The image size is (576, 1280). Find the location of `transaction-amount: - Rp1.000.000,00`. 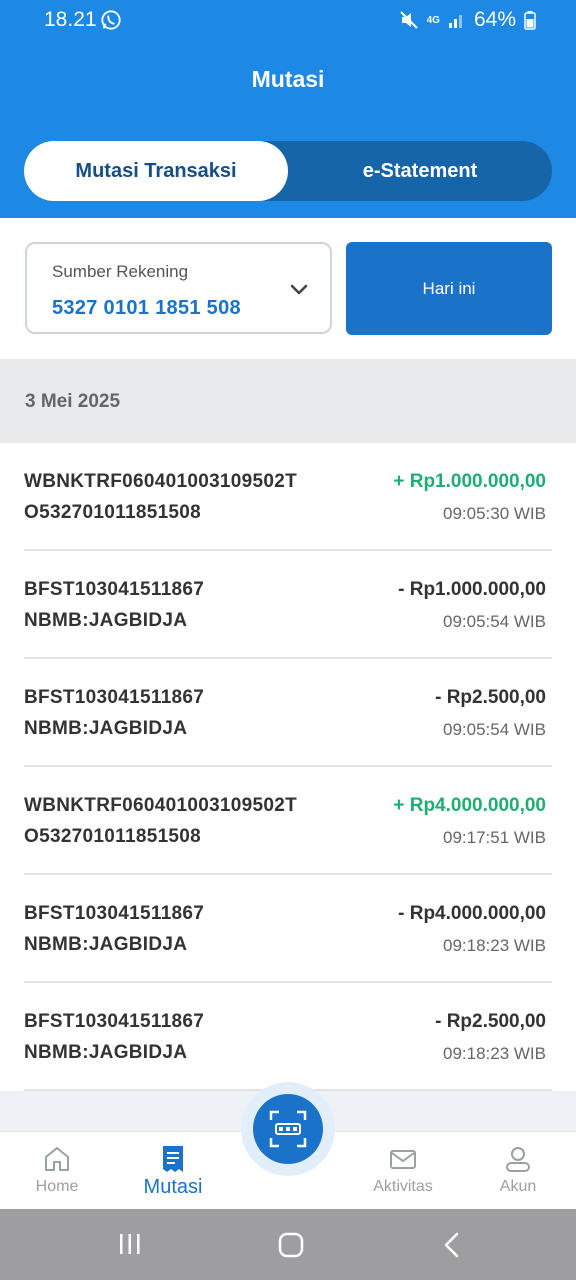

transaction-amount: - Rp1.000.000,00 is located at coordinates (472, 589).